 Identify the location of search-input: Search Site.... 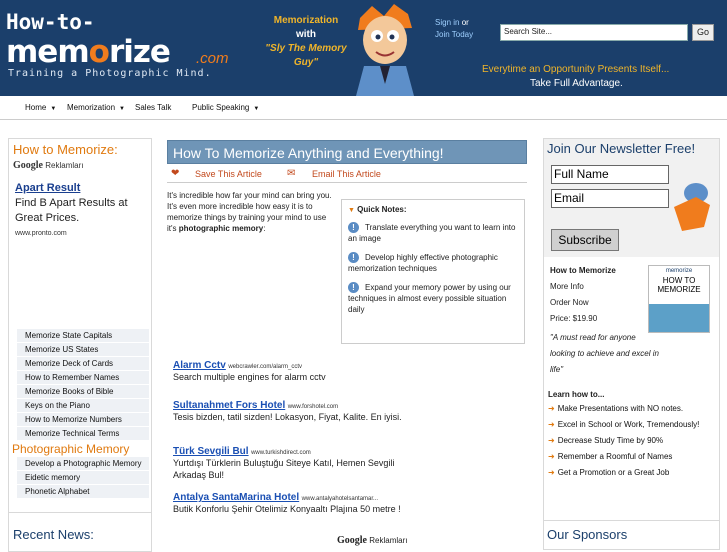
(594, 32).